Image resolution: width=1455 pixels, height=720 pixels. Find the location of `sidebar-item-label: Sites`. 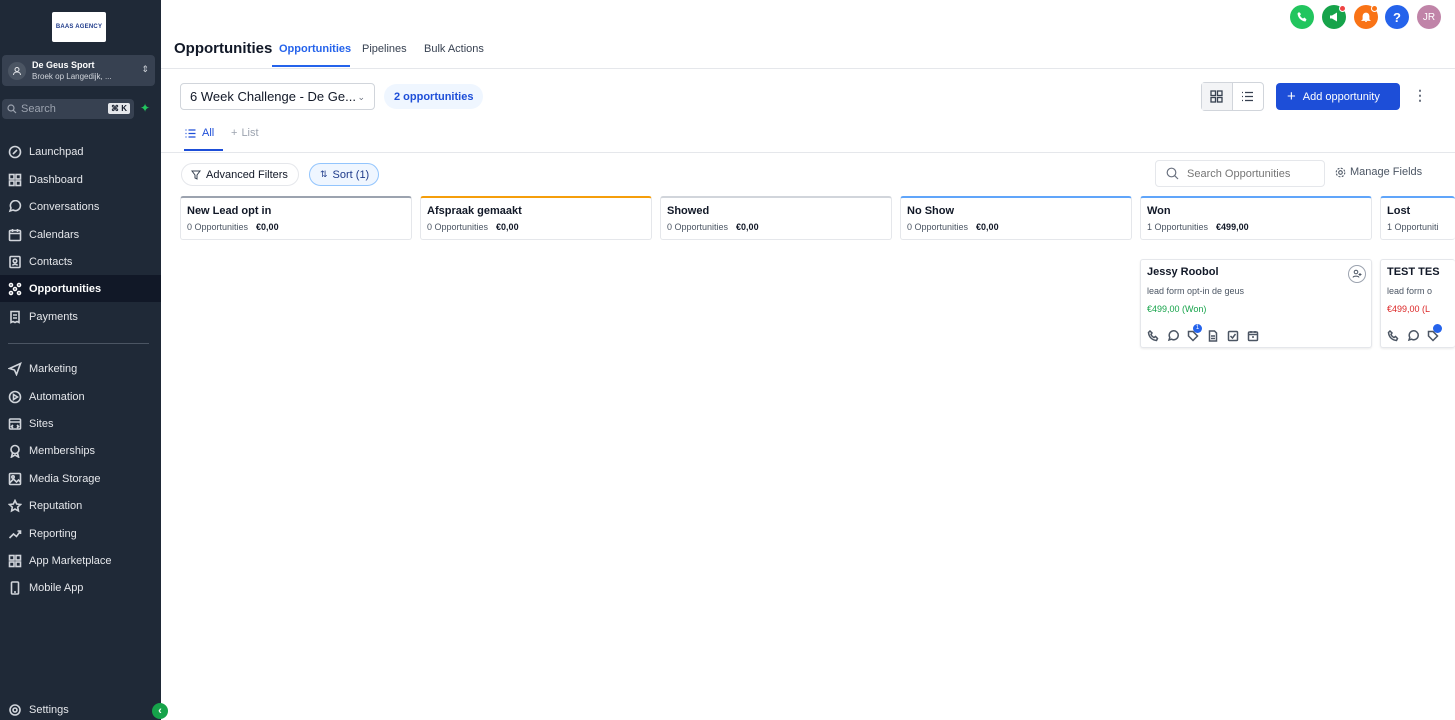

sidebar-item-label: Sites is located at coordinates (41, 423).